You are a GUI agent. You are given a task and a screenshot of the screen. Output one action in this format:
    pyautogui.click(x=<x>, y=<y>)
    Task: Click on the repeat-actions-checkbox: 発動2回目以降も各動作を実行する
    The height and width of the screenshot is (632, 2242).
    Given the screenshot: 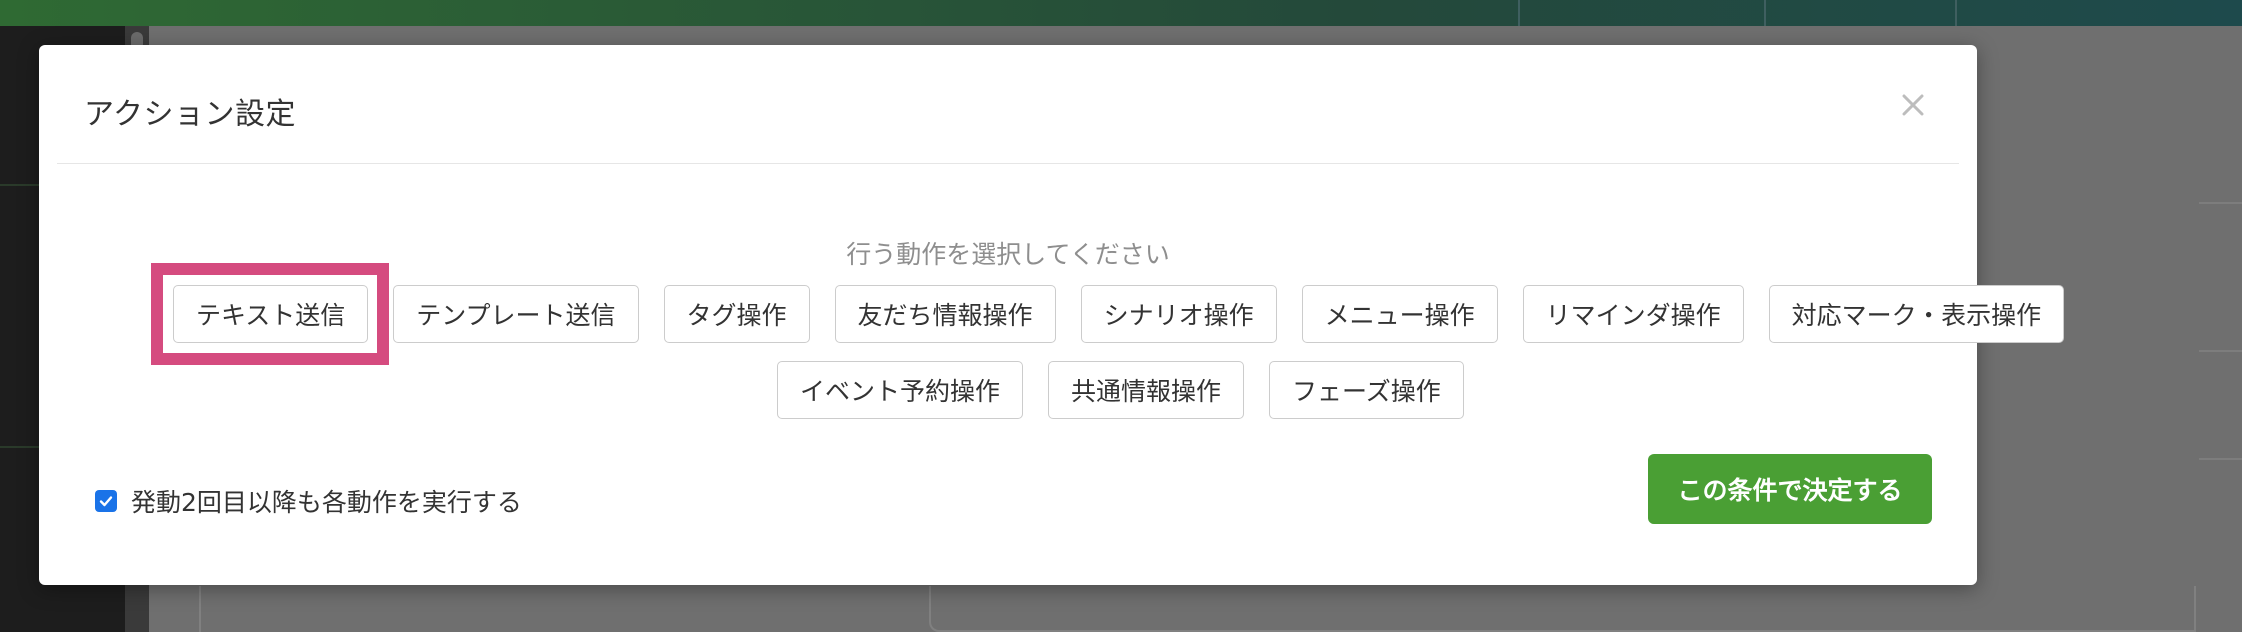 What is the action you would take?
    pyautogui.click(x=308, y=501)
    